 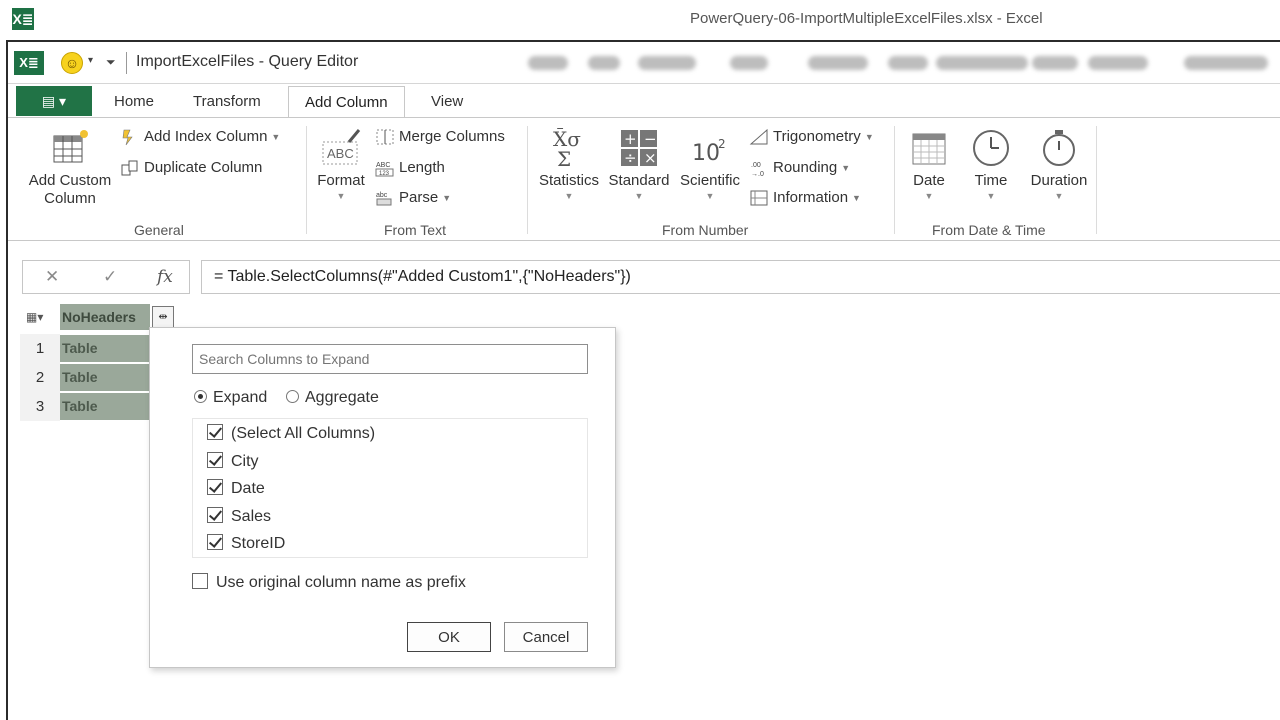 What do you see at coordinates (200, 581) in the screenshot?
I see `use-prefix-checkbox` at bounding box center [200, 581].